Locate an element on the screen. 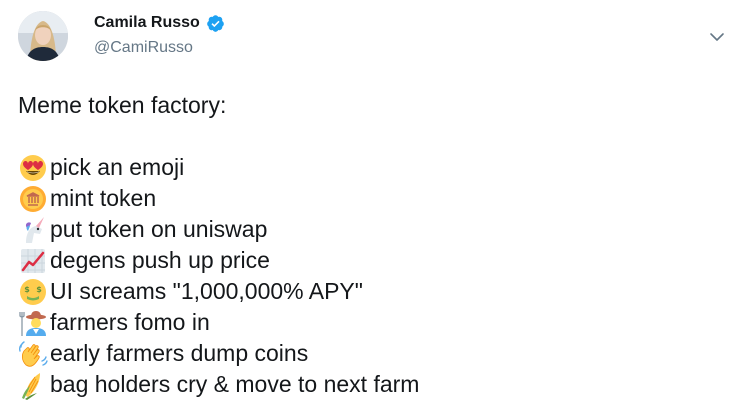 The width and height of the screenshot is (751, 418). money-mouth-emoji-icon: $ $ is located at coordinates (33, 292).